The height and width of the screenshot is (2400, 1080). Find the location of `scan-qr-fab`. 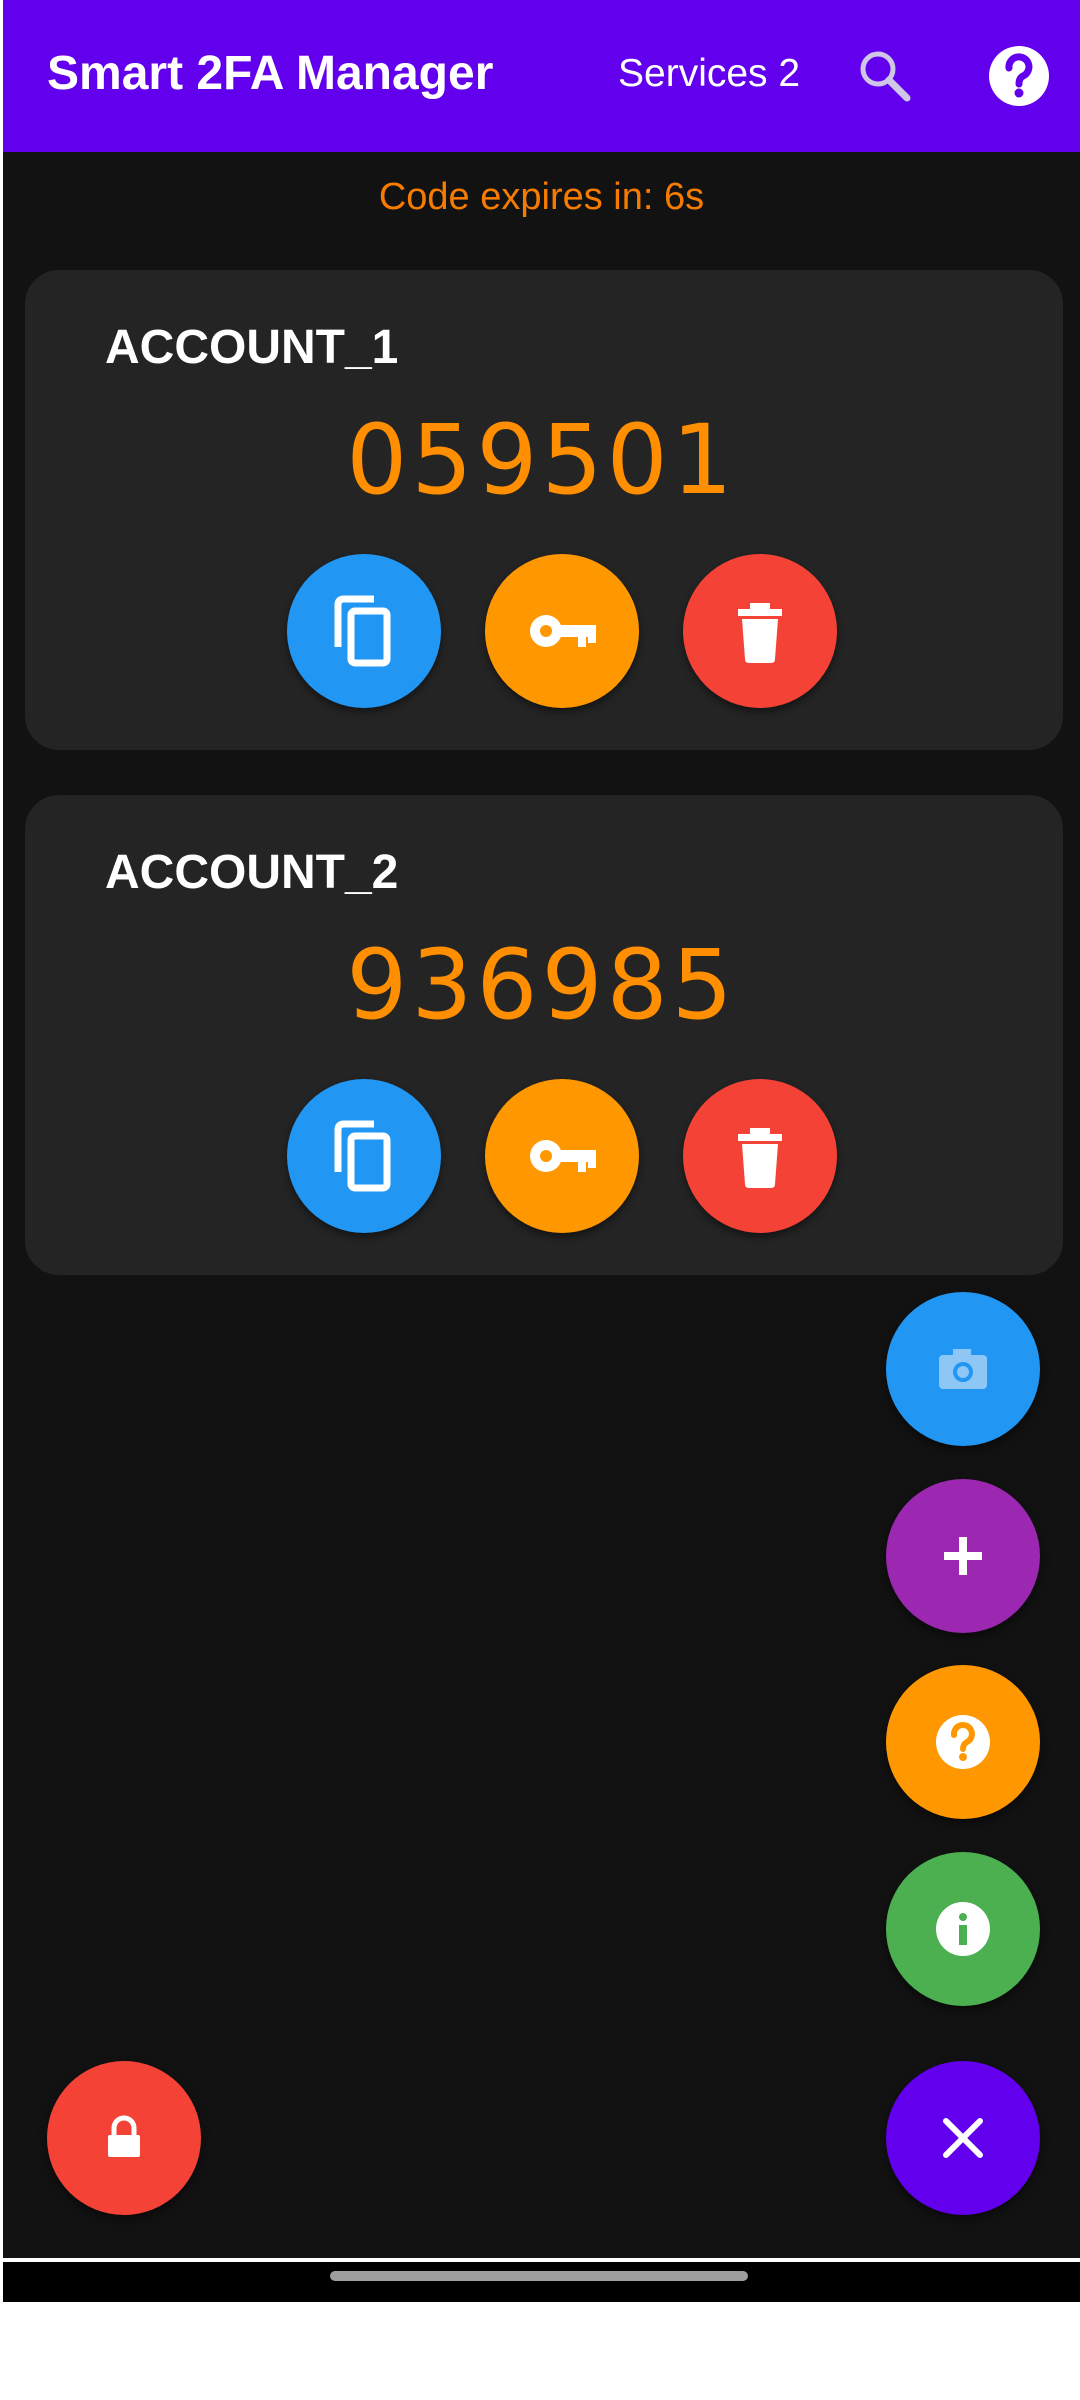

scan-qr-fab is located at coordinates (963, 1369).